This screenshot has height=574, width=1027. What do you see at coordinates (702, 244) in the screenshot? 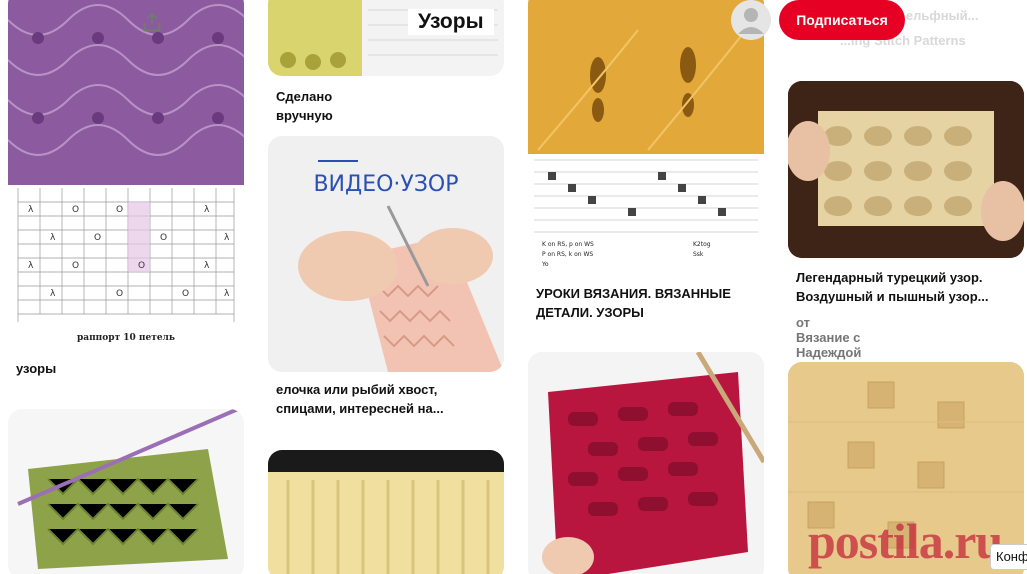
I see `legend-item-4: K2tog` at bounding box center [702, 244].